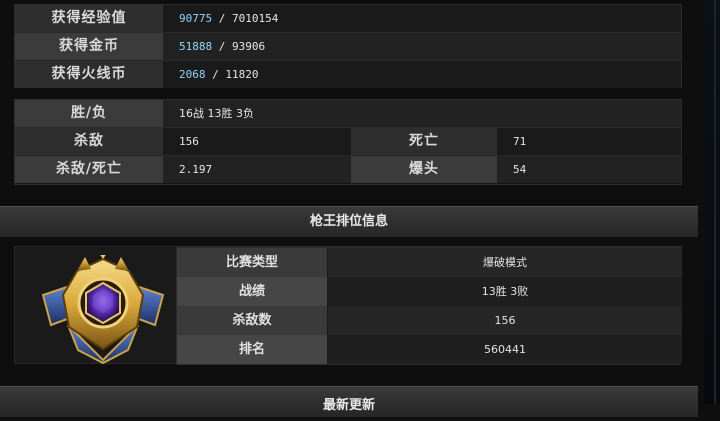  Describe the element at coordinates (89, 169) in the screenshot. I see `kd-label: 杀敌/死亡` at that location.